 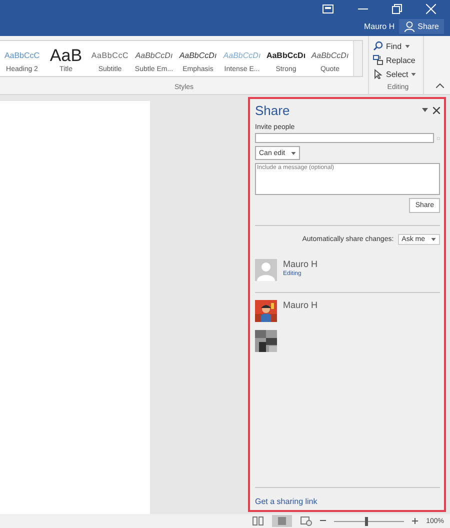 What do you see at coordinates (258, 521) in the screenshot?
I see `read-mode-icon` at bounding box center [258, 521].